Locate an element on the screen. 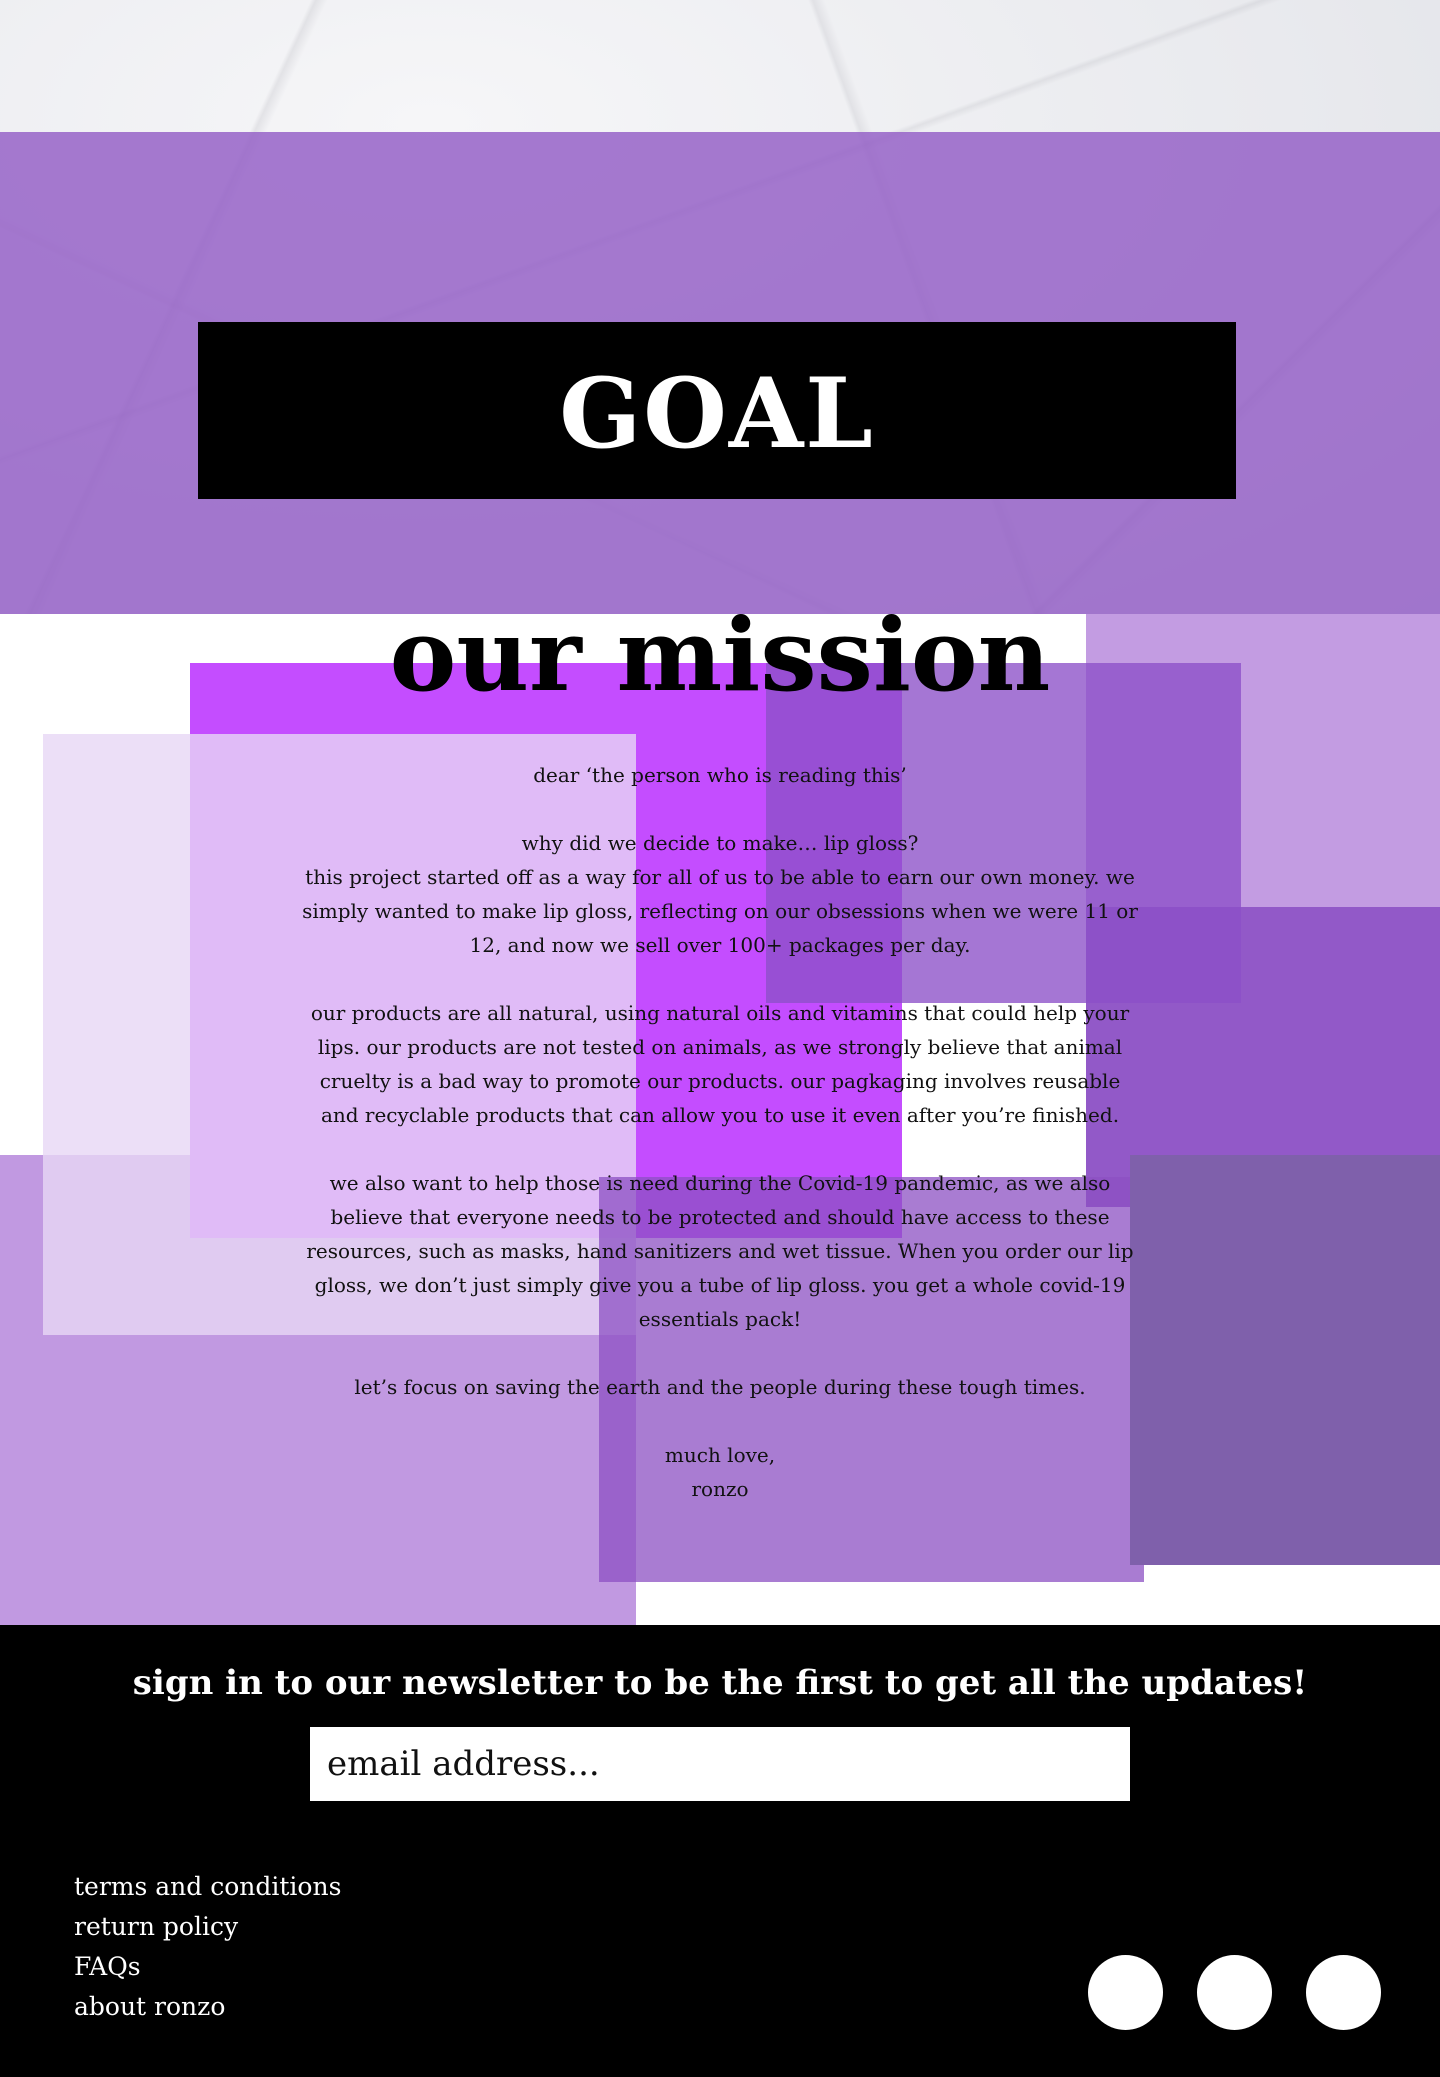 The width and height of the screenshot is (1440, 2077). goal-banner: GOAL is located at coordinates (717, 410).